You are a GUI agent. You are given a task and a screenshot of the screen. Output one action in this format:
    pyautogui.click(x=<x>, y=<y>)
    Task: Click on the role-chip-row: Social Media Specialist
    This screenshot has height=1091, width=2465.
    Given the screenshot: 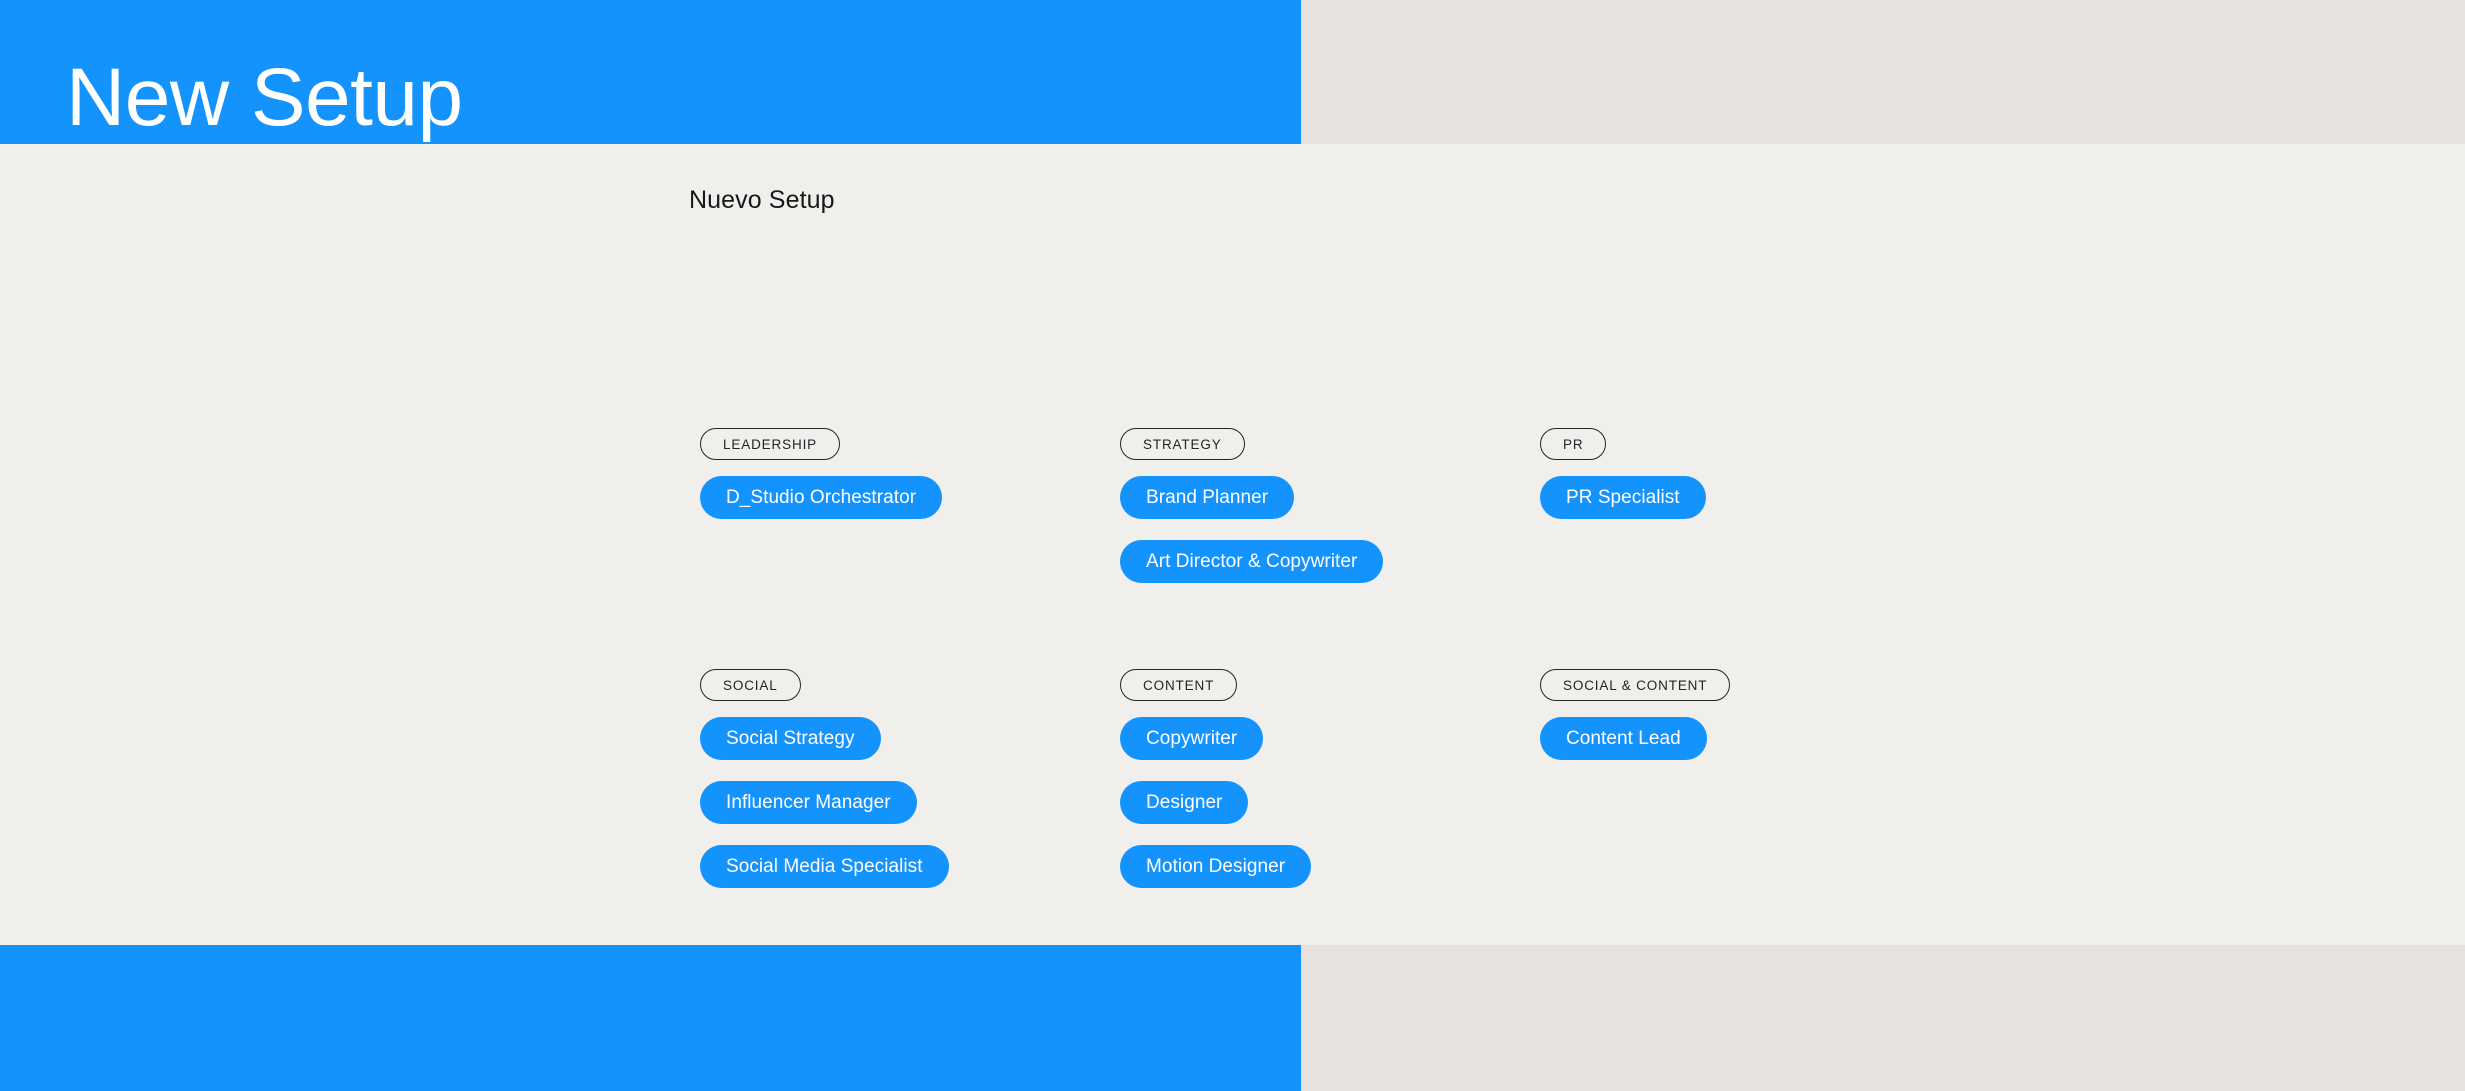 What is the action you would take?
    pyautogui.click(x=910, y=866)
    